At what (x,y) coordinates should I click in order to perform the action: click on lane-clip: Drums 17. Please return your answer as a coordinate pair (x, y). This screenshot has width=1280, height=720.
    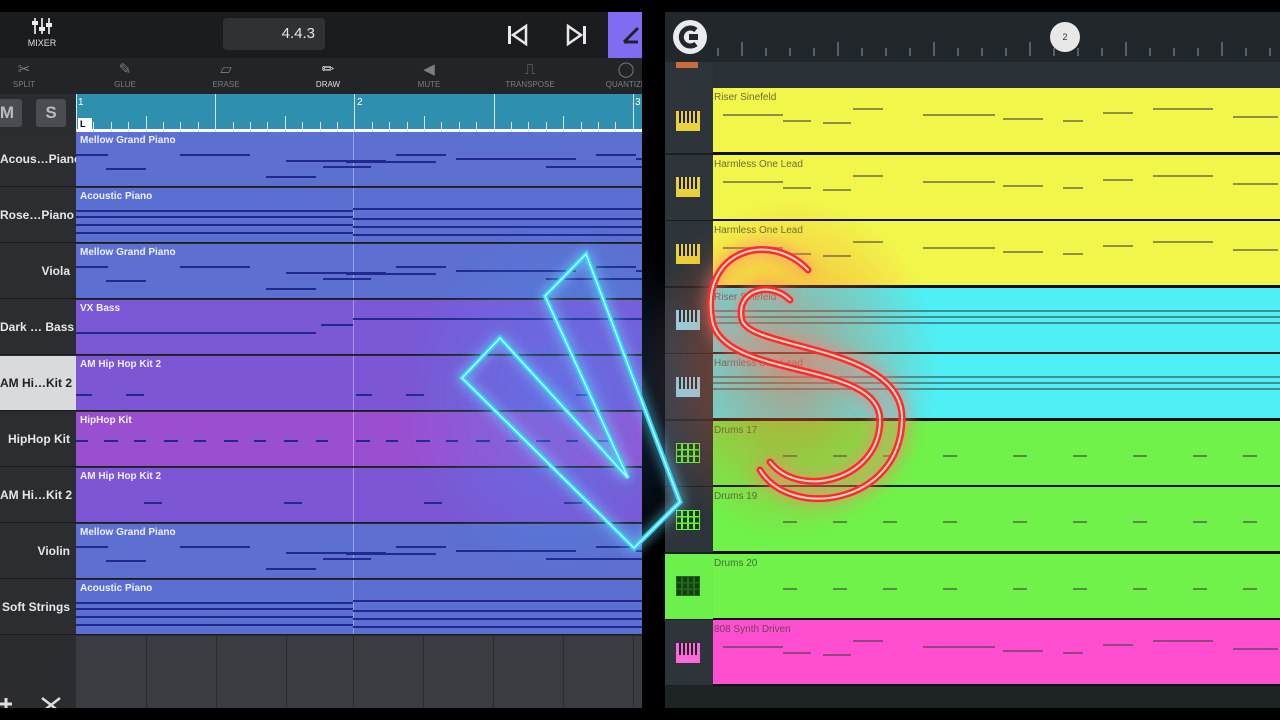
    Looking at the image, I should click on (996, 454).